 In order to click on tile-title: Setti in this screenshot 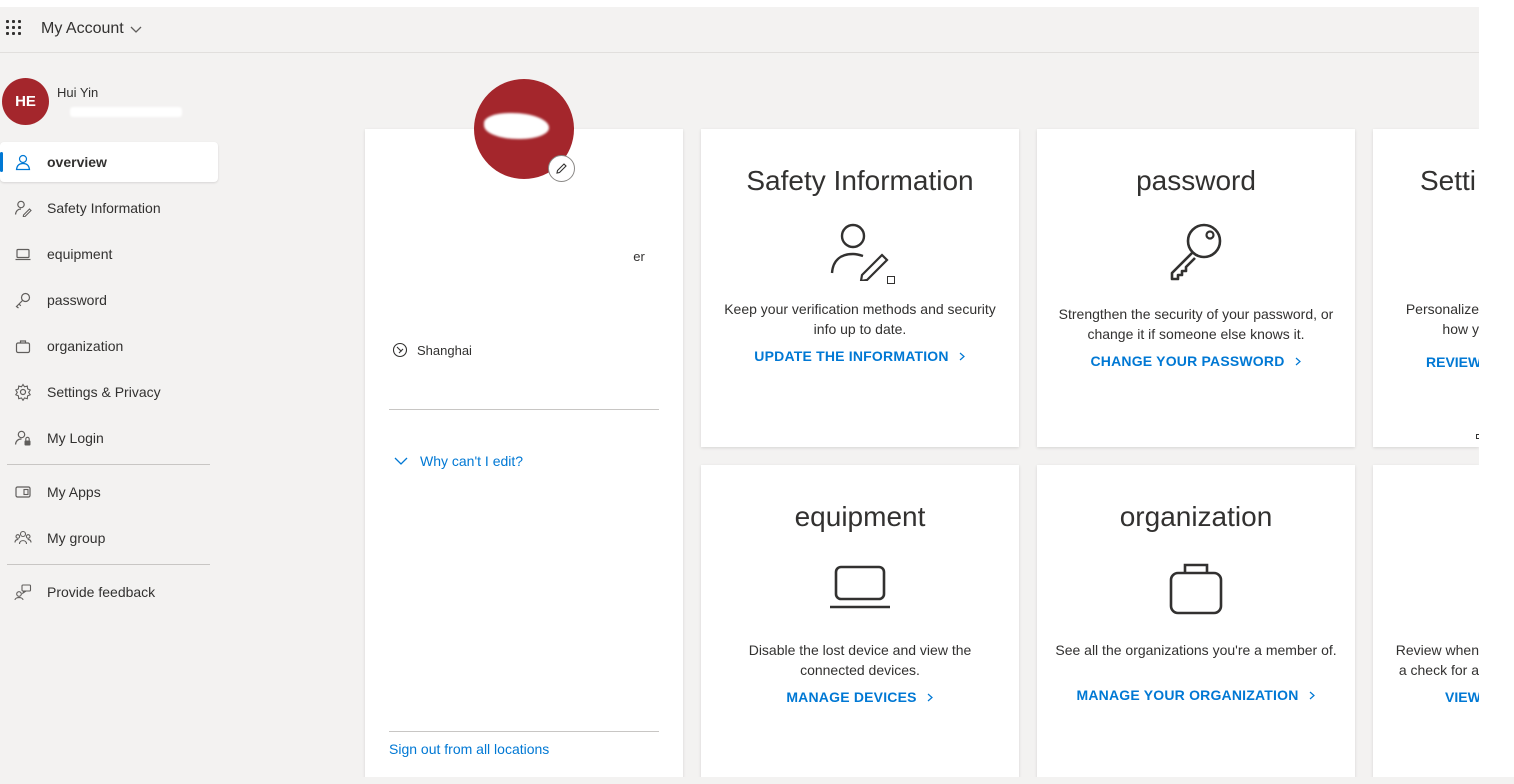, I will do `click(1448, 180)`.